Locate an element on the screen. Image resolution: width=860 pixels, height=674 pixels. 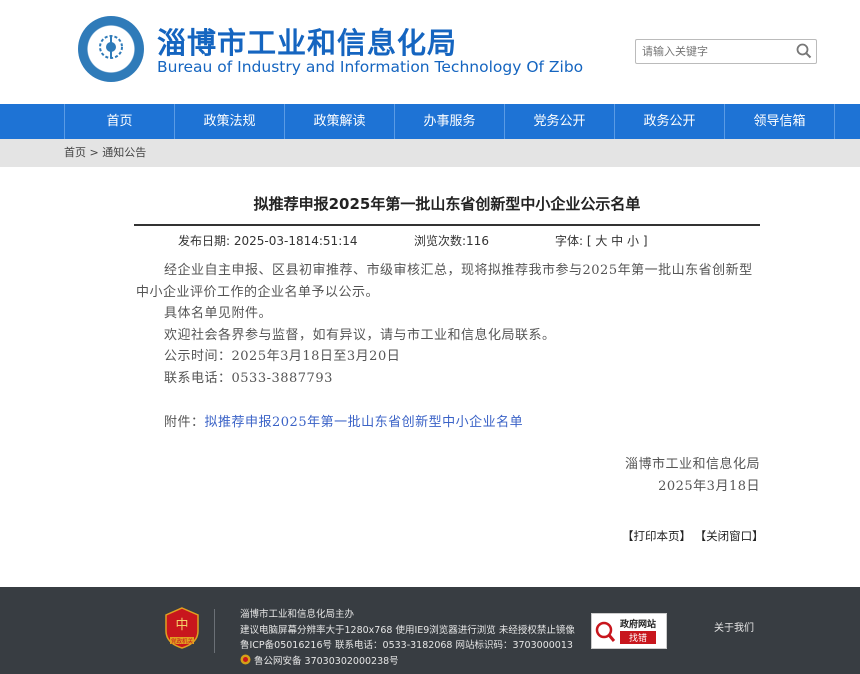
error-report-icon: 政府网站 找错 is located at coordinates (625, 631).